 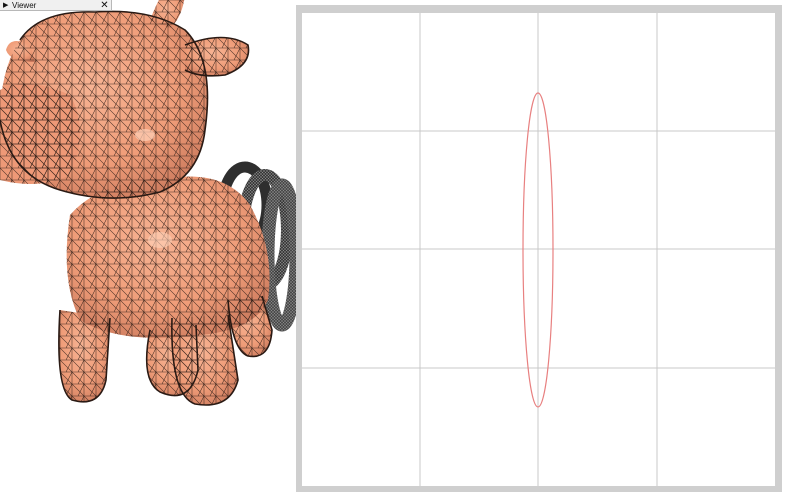 I want to click on triangle-right-icon: ▶, so click(x=5, y=5).